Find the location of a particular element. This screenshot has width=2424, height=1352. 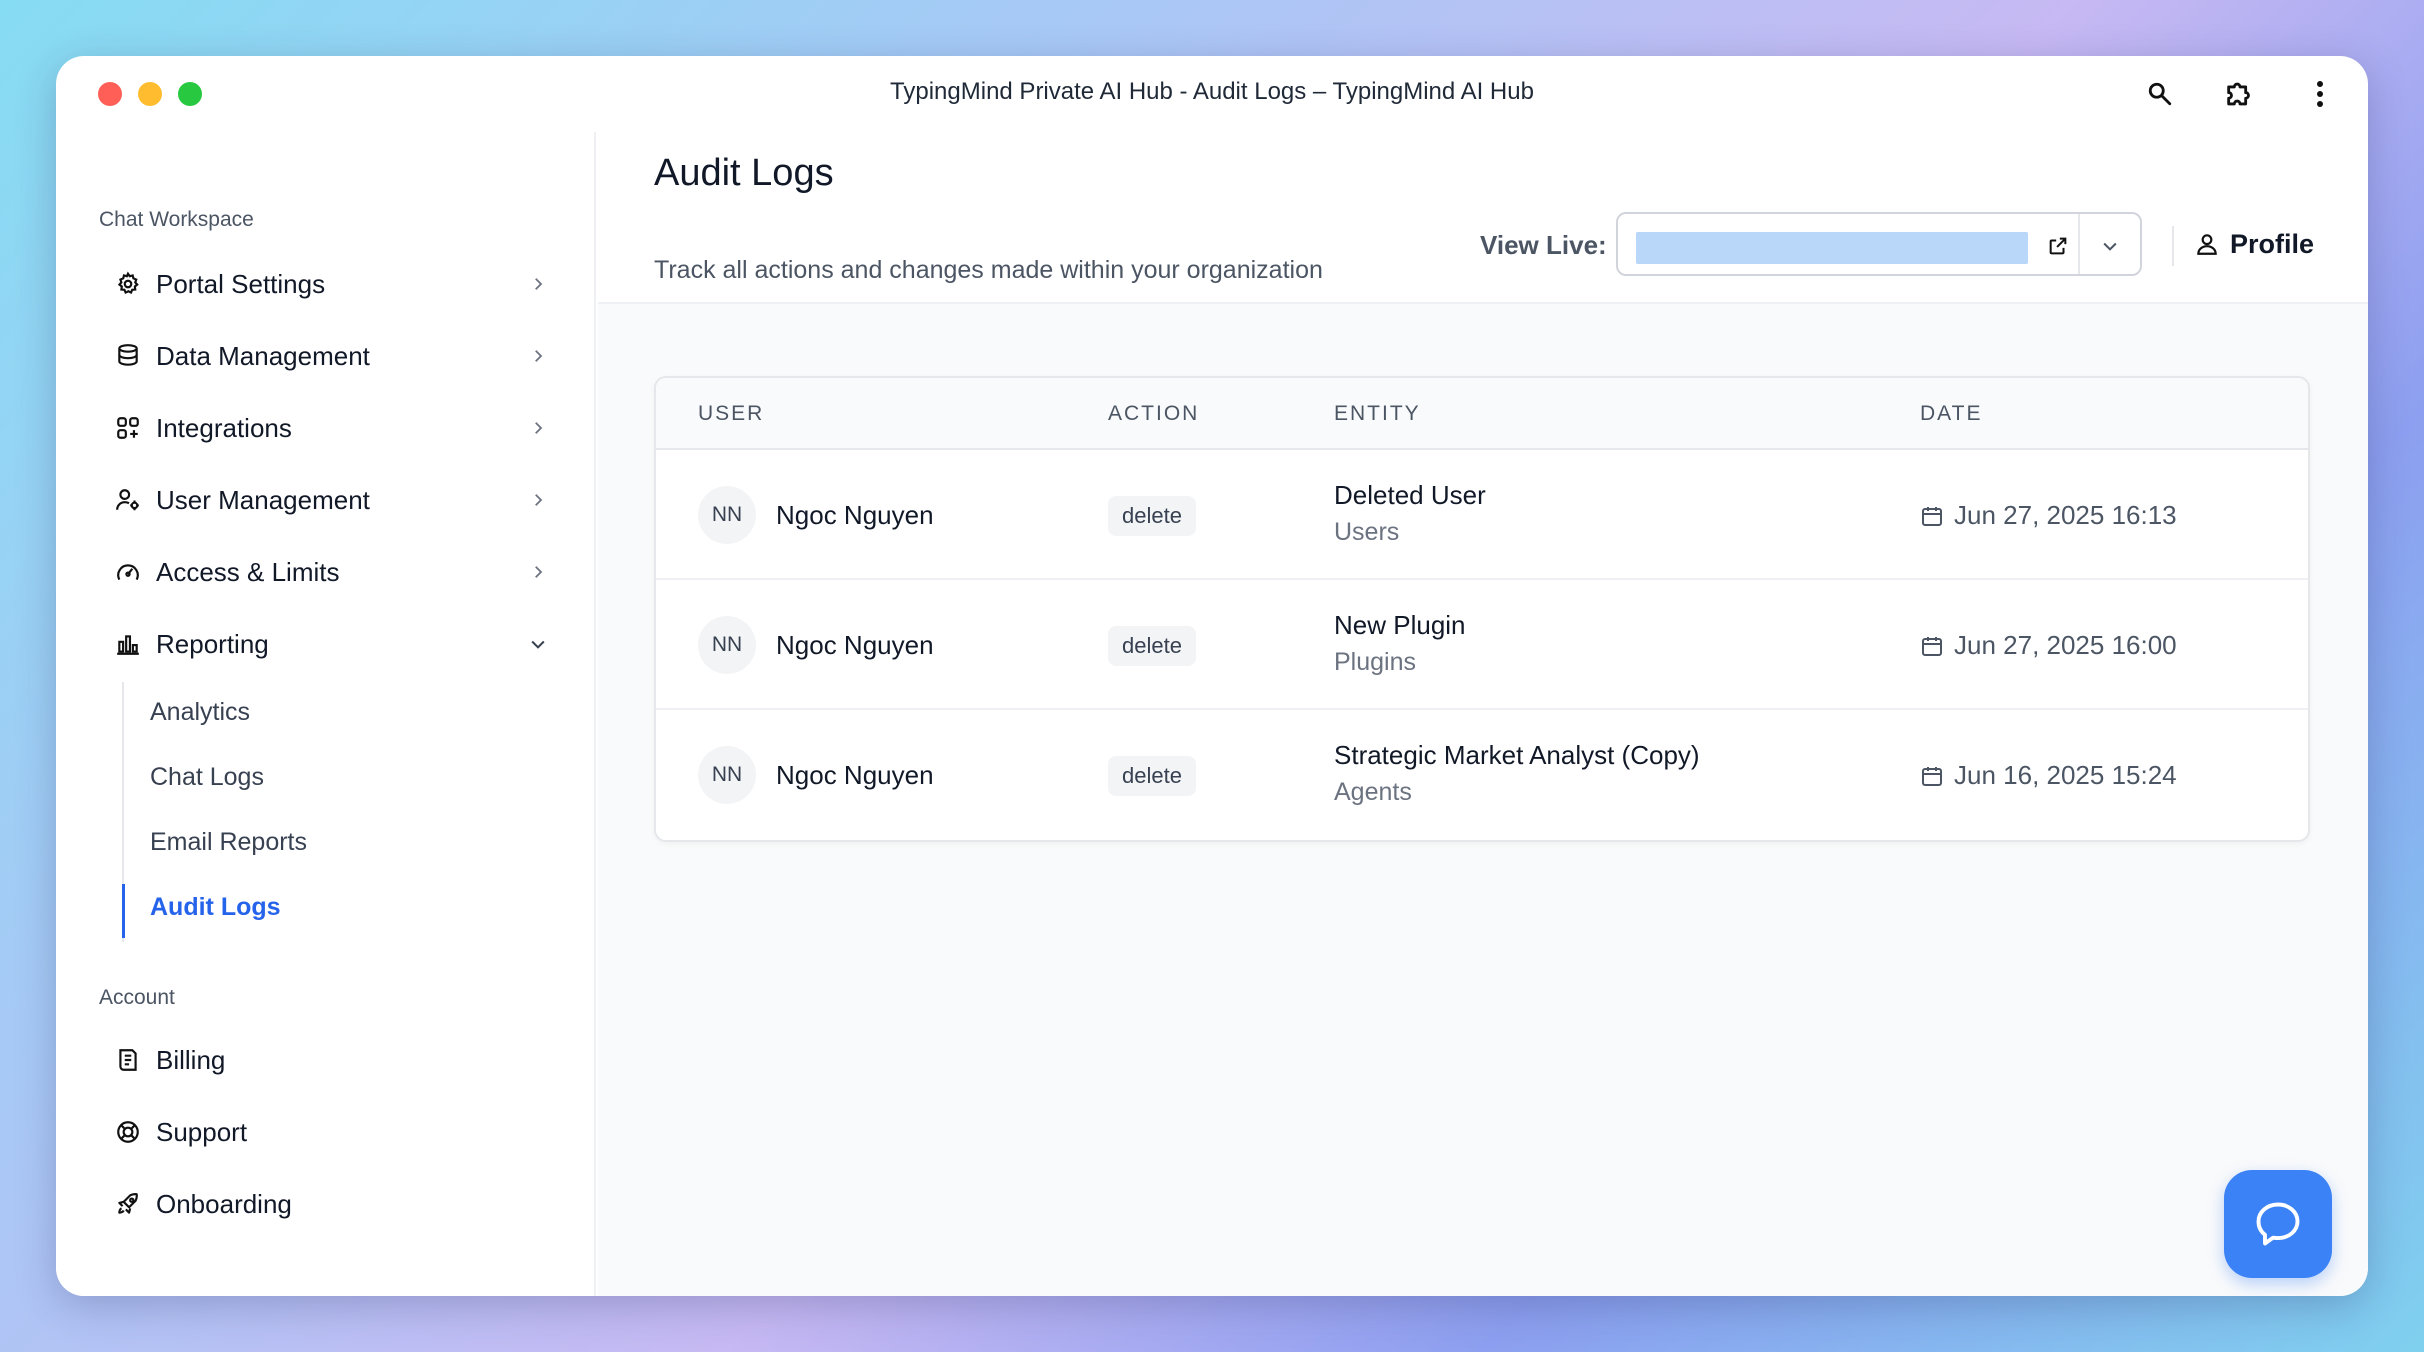

sidebar-subitem-analytics: Analytics is located at coordinates (200, 712).